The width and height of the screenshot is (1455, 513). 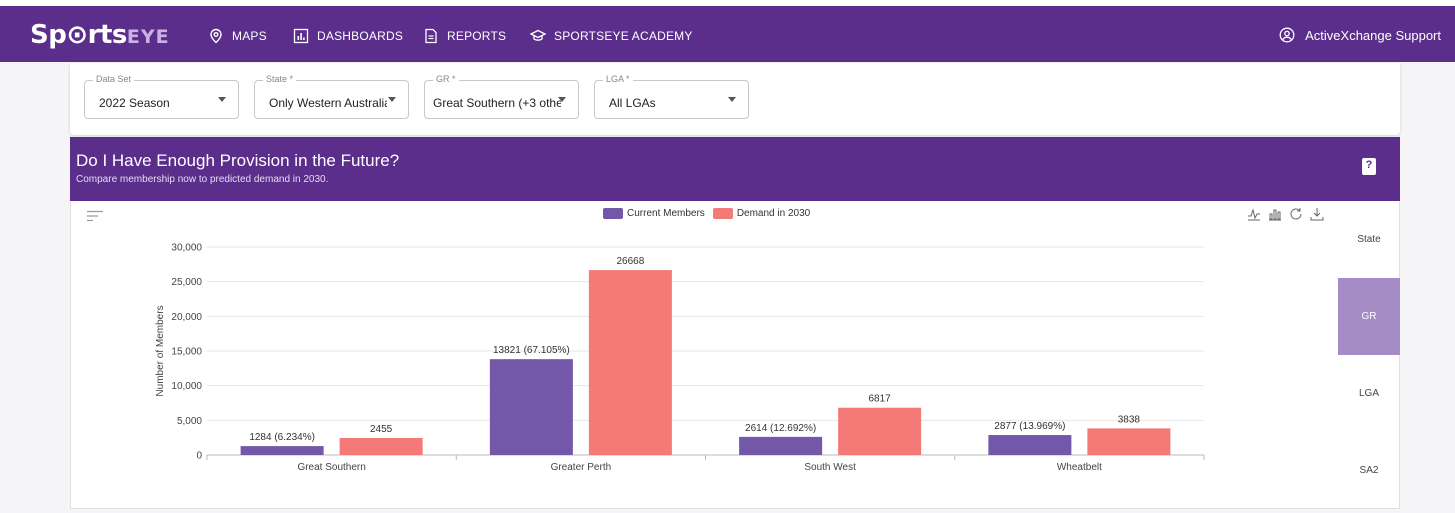 I want to click on state-select-value: Only Western Australia, so click(x=328, y=103).